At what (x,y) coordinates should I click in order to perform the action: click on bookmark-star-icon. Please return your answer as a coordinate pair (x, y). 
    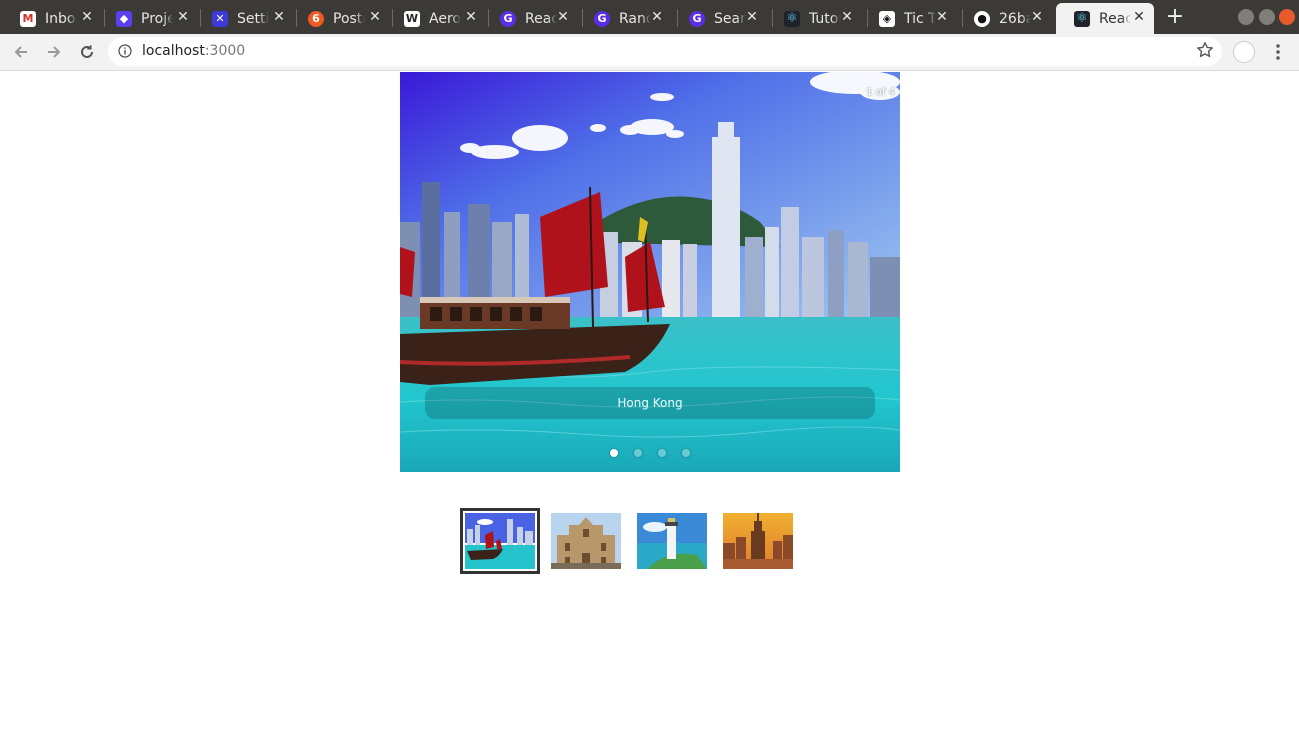
    Looking at the image, I should click on (1205, 50).